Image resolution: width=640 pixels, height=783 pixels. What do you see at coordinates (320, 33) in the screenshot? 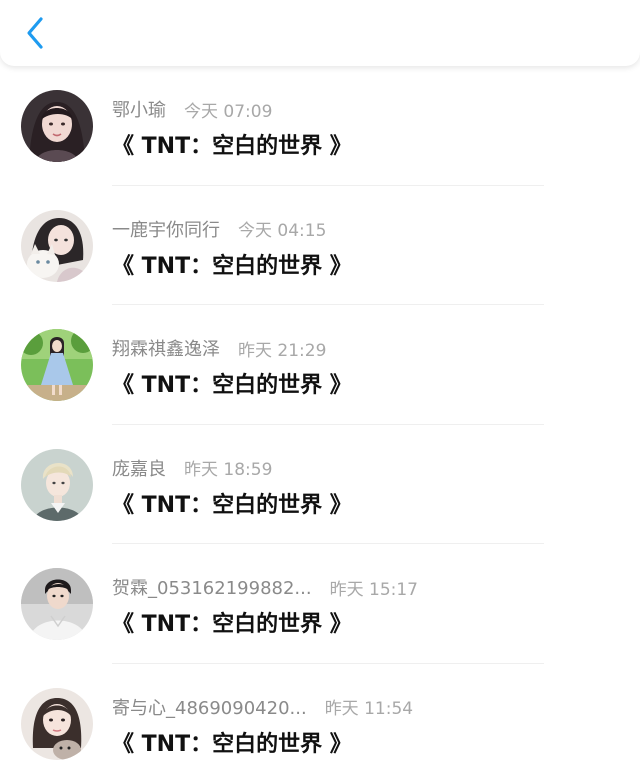
I see `top-bar` at bounding box center [320, 33].